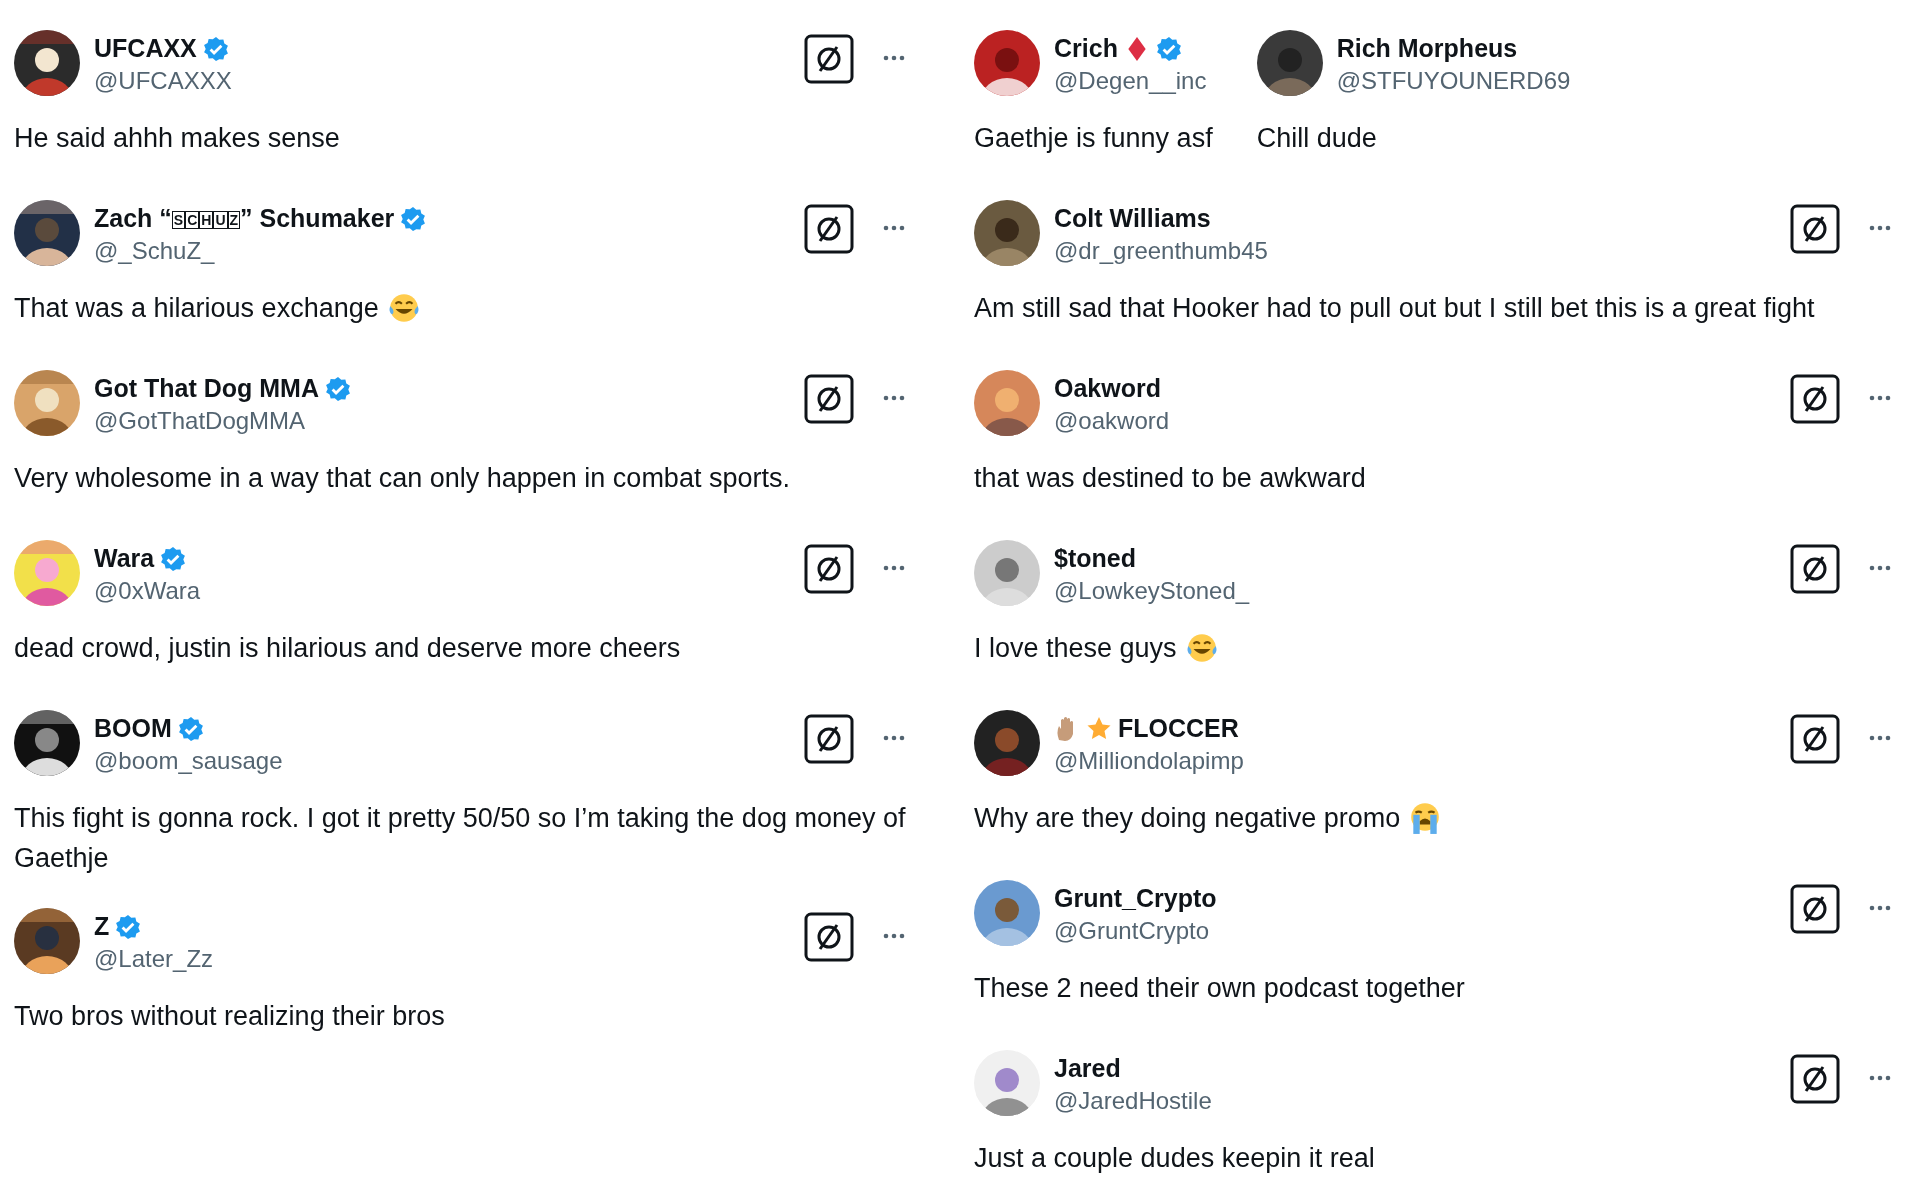  I want to click on user-handle: @boom_sausage, so click(442, 761).